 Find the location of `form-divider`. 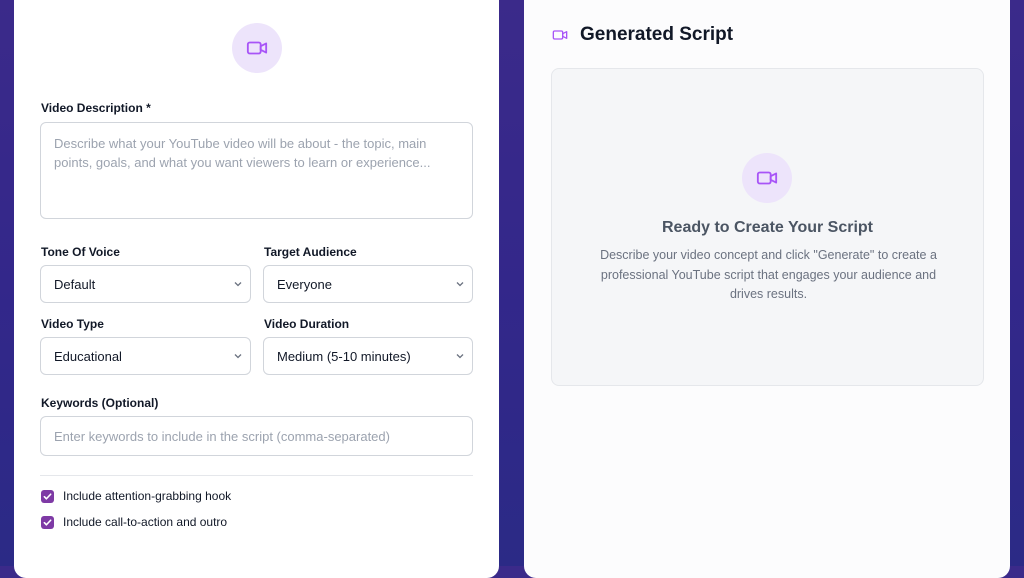

form-divider is located at coordinates (256, 475).